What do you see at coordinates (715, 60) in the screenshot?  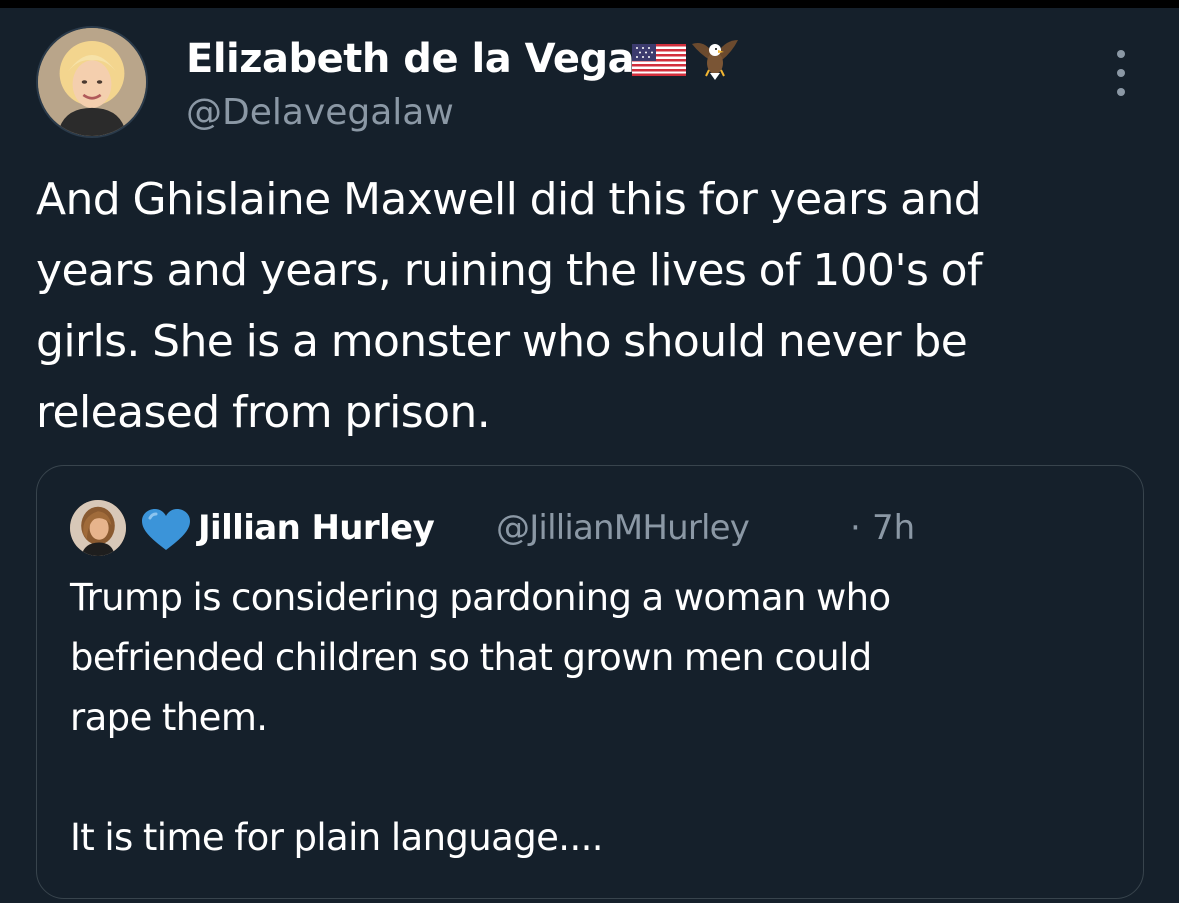 I see `eagle-icon` at bounding box center [715, 60].